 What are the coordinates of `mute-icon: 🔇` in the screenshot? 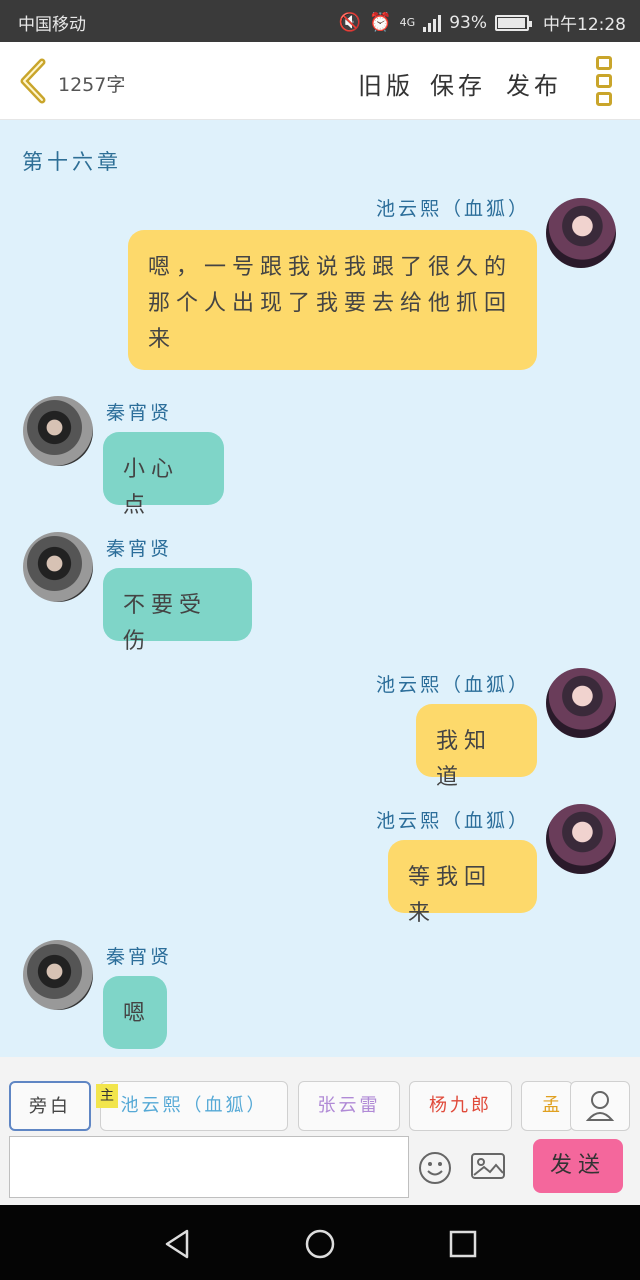 It's located at (350, 22).